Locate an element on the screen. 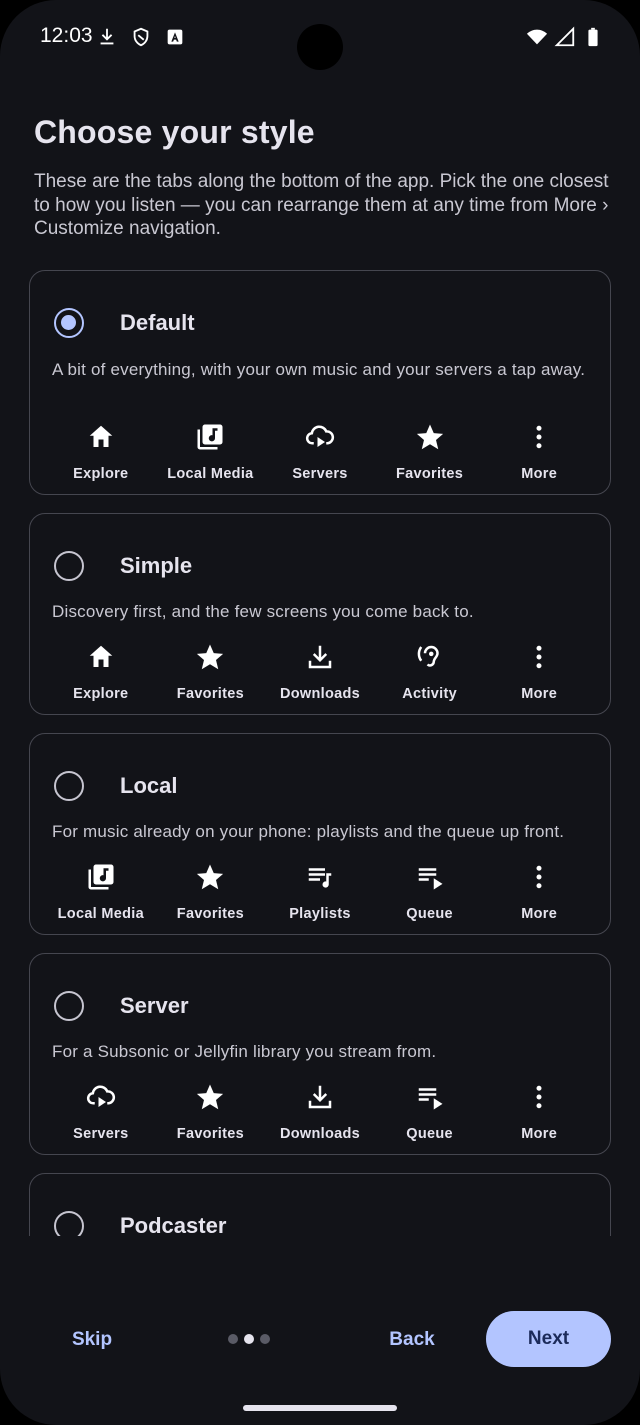 Image resolution: width=640 pixels, height=1425 pixels. status-system-icons is located at coordinates (565, 39).